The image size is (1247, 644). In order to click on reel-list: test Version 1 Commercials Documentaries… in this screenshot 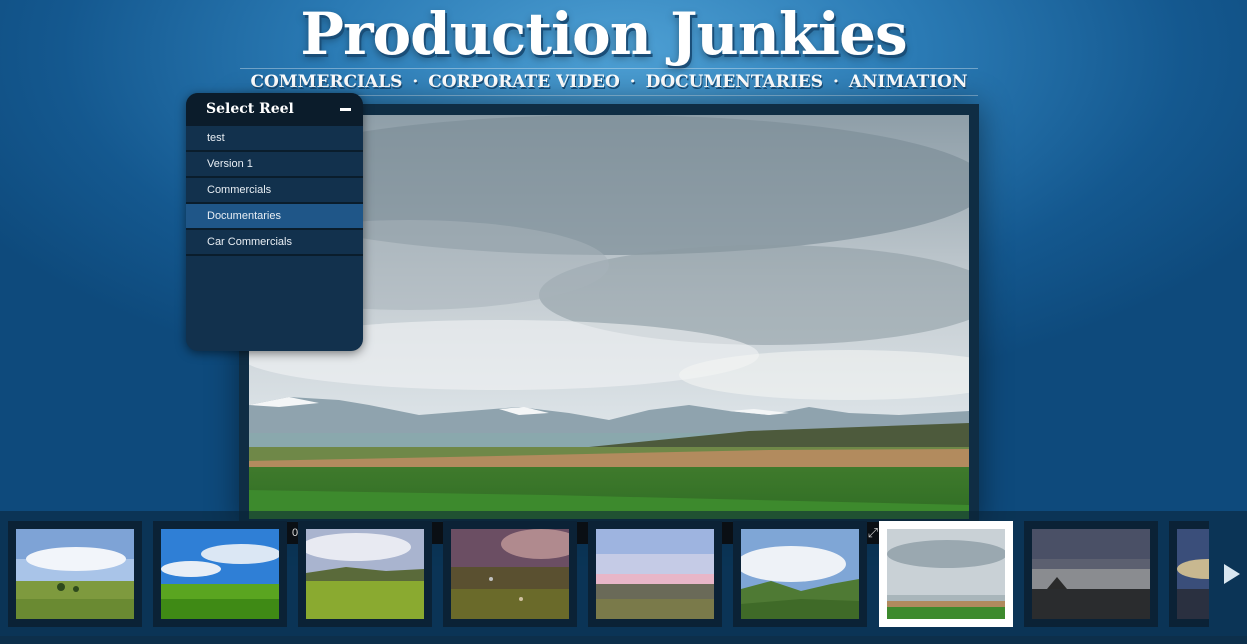, I will do `click(274, 191)`.